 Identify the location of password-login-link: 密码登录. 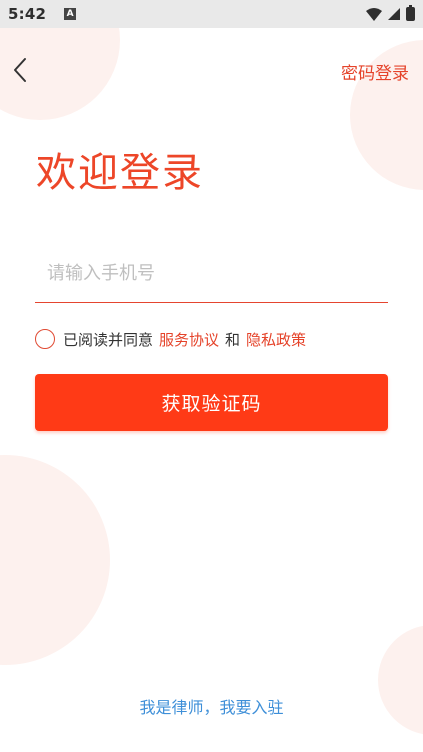
(375, 71).